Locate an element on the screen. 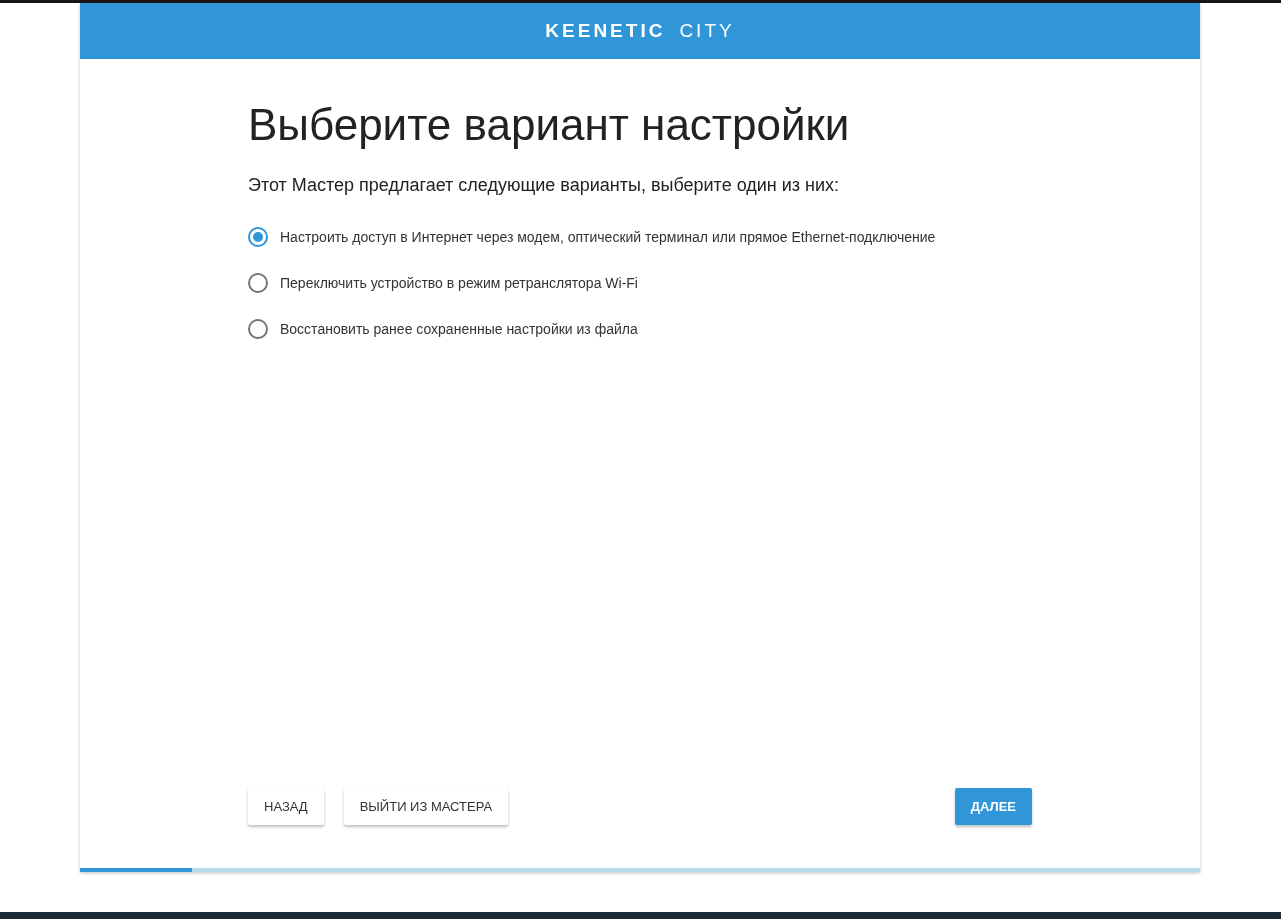 Image resolution: width=1281 pixels, height=919 pixels. wizard-button: НАЗАД is located at coordinates (286, 806).